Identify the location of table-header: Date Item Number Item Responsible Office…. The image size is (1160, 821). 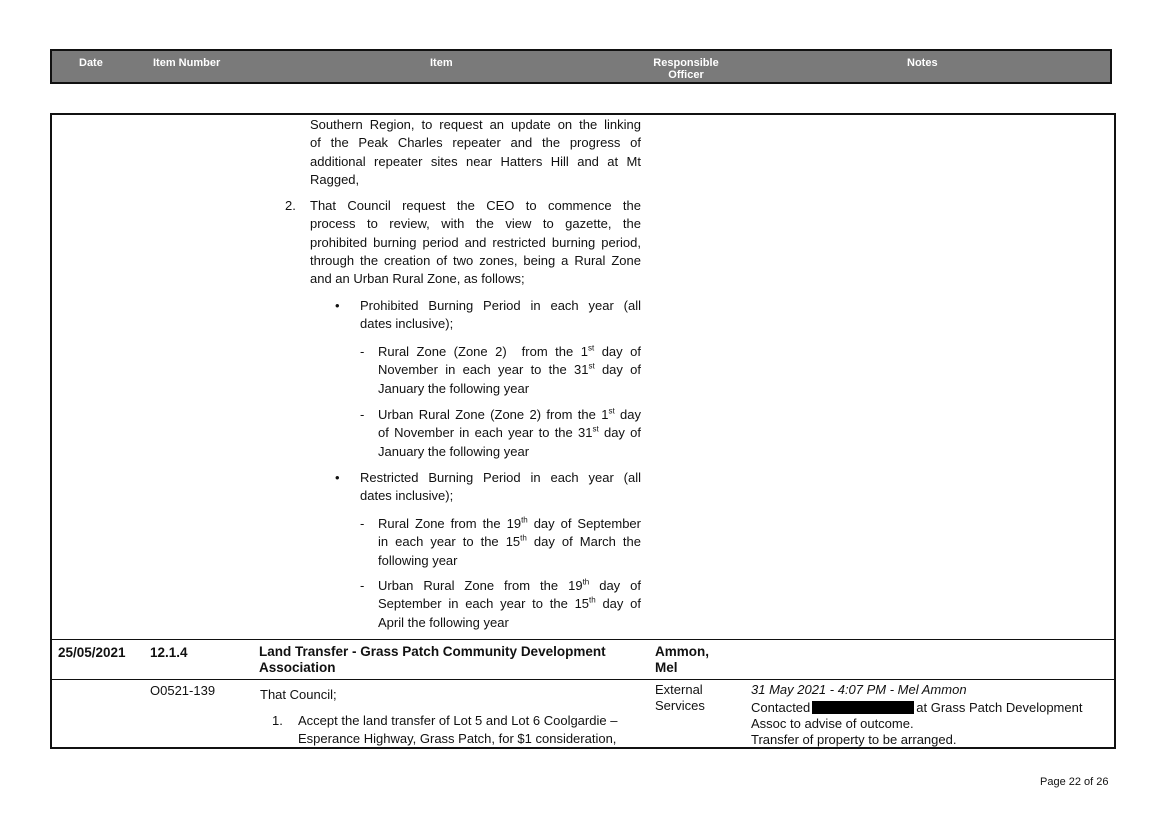
(581, 66).